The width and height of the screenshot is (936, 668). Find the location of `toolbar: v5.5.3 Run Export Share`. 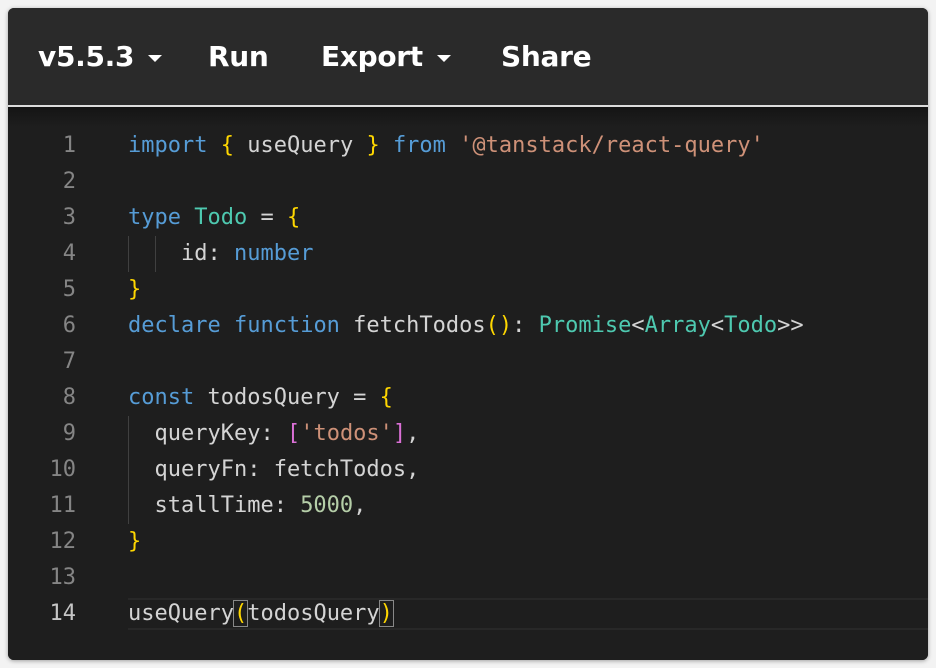

toolbar: v5.5.3 Run Export Share is located at coordinates (468, 56).